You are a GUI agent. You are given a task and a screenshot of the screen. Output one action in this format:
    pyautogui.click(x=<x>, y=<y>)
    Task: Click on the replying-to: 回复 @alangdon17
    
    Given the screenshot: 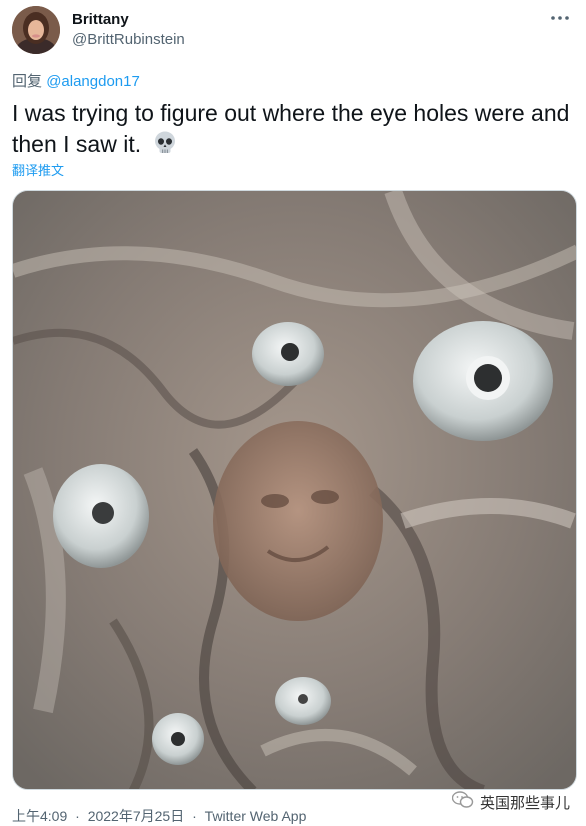 What is the action you would take?
    pyautogui.click(x=76, y=80)
    